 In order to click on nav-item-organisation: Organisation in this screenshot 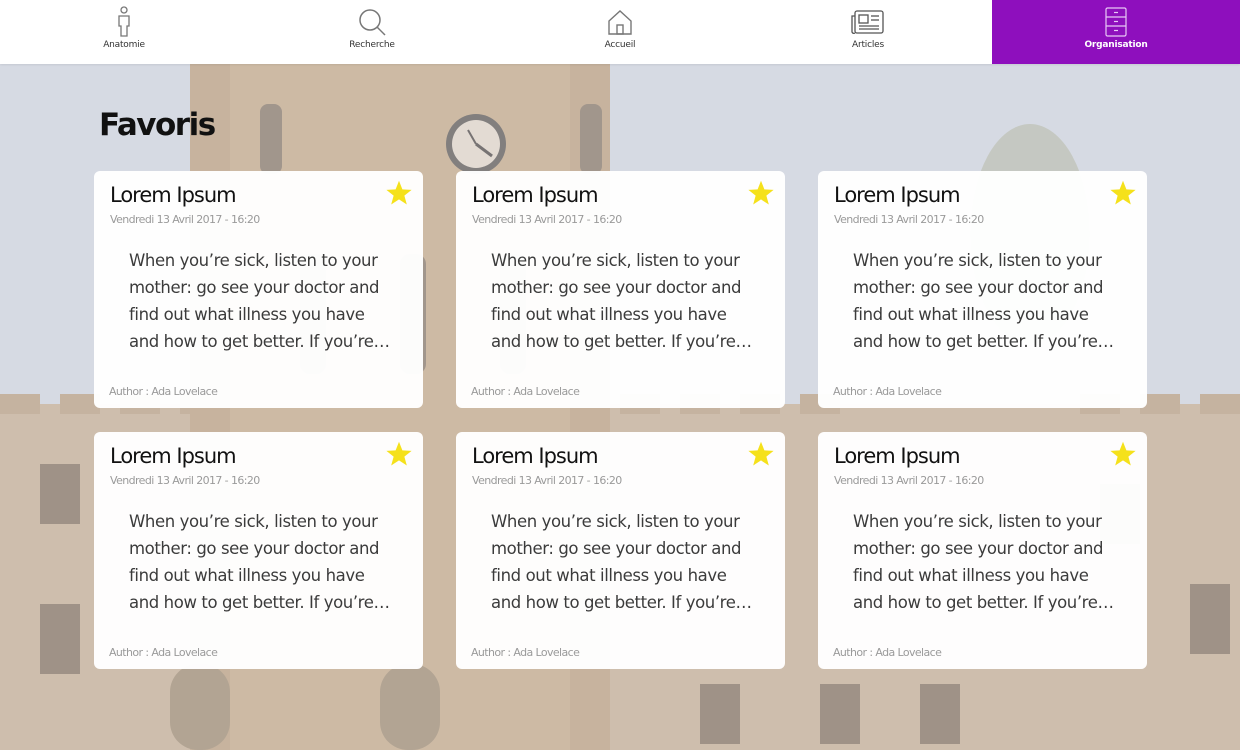, I will do `click(1116, 32)`.